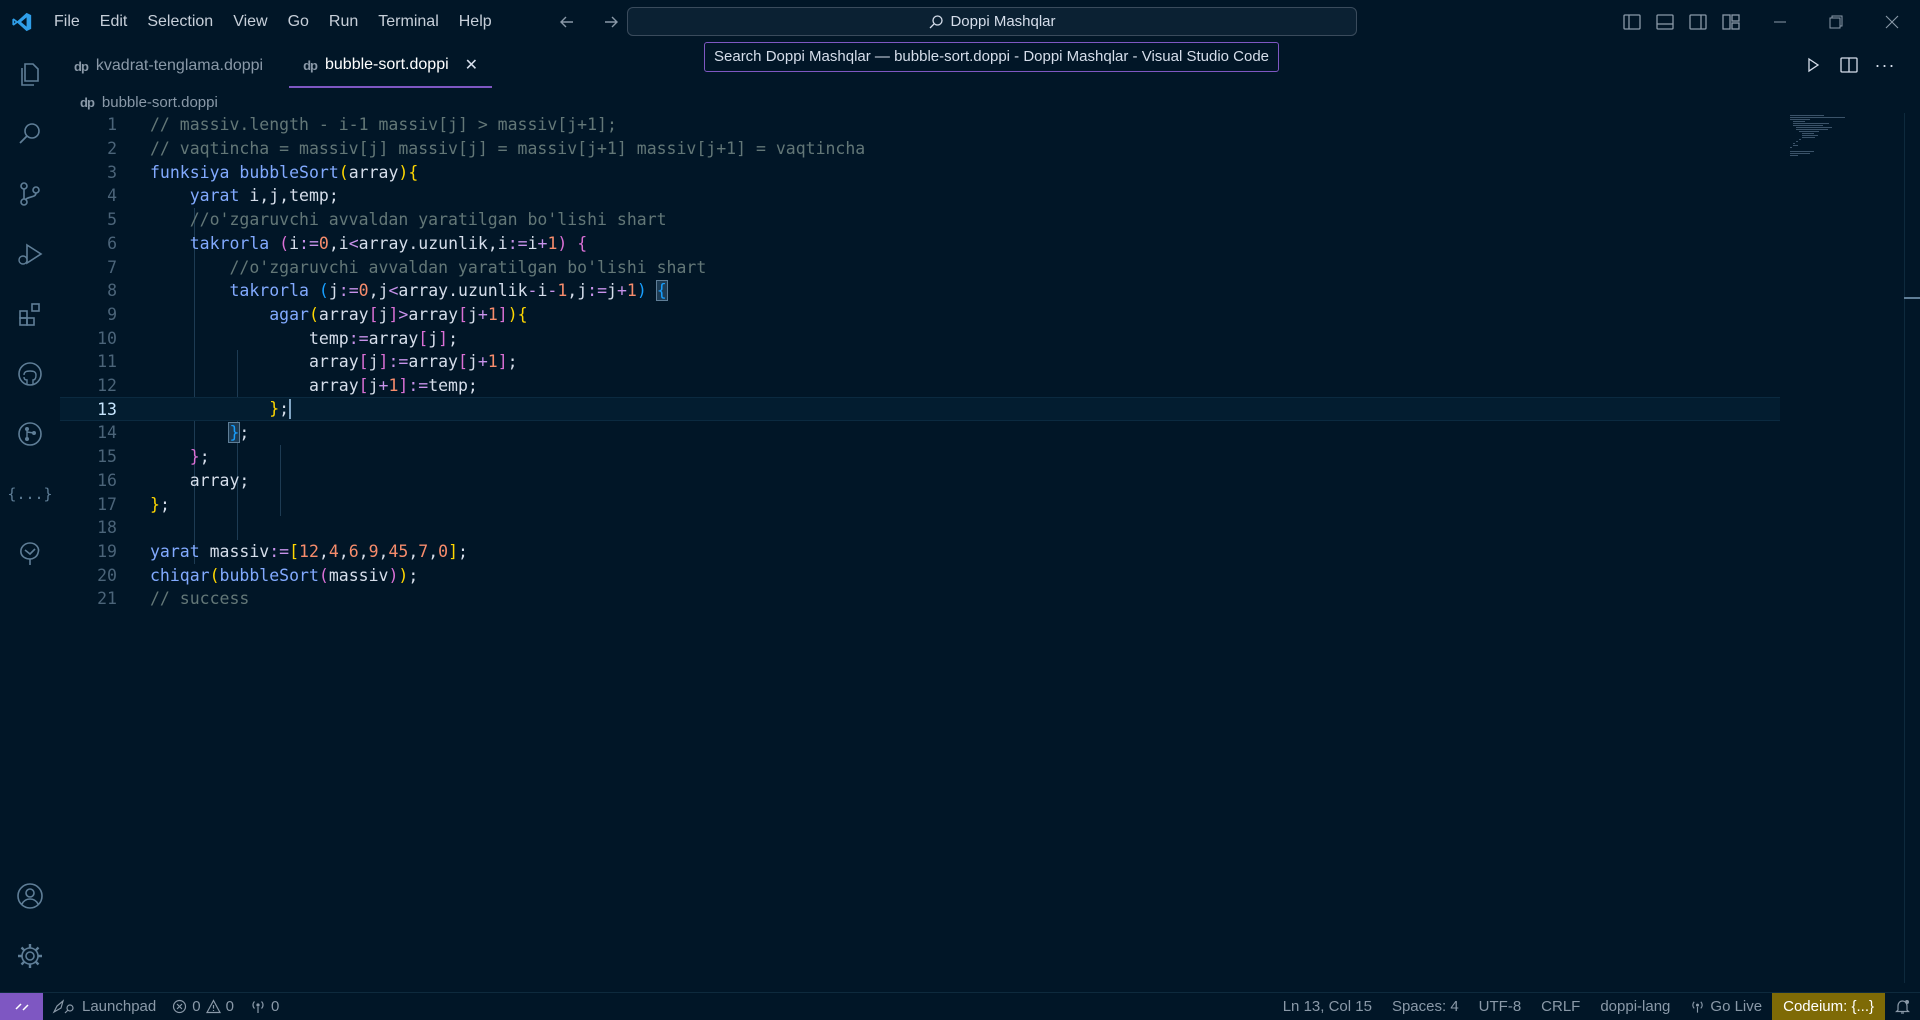  Describe the element at coordinates (160, 102) in the screenshot. I see `breadcrumb-file: bubble-sort.doppi` at that location.